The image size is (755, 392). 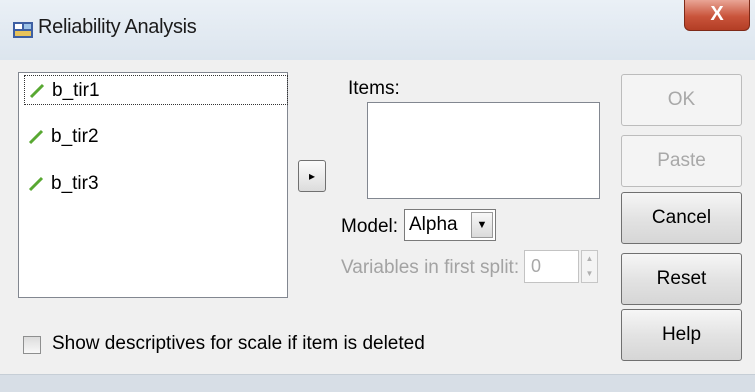 I want to click on split-input: 0, so click(x=551, y=266).